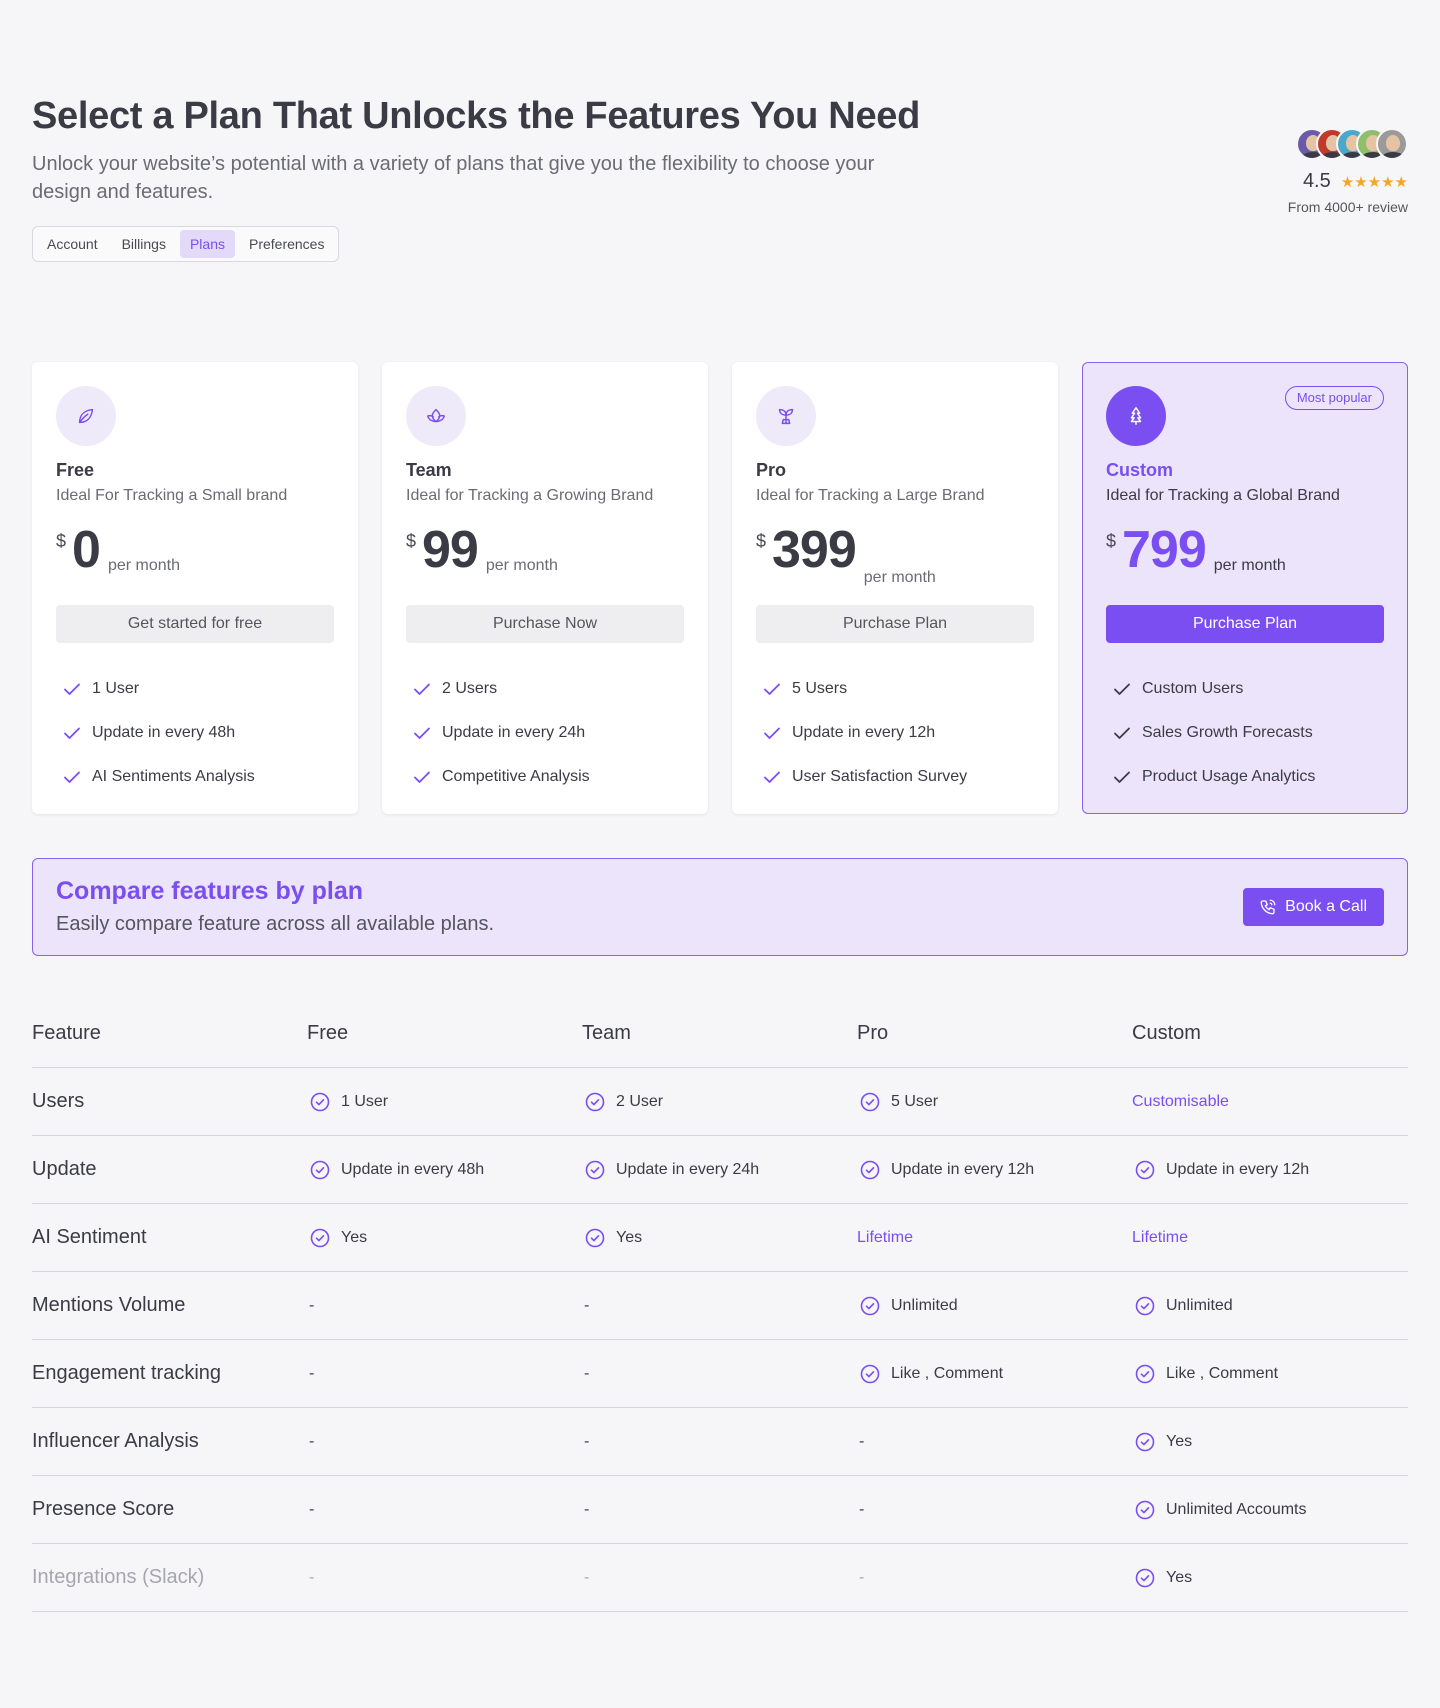 This screenshot has width=1440, height=1708. I want to click on column-header: Free, so click(328, 1033).